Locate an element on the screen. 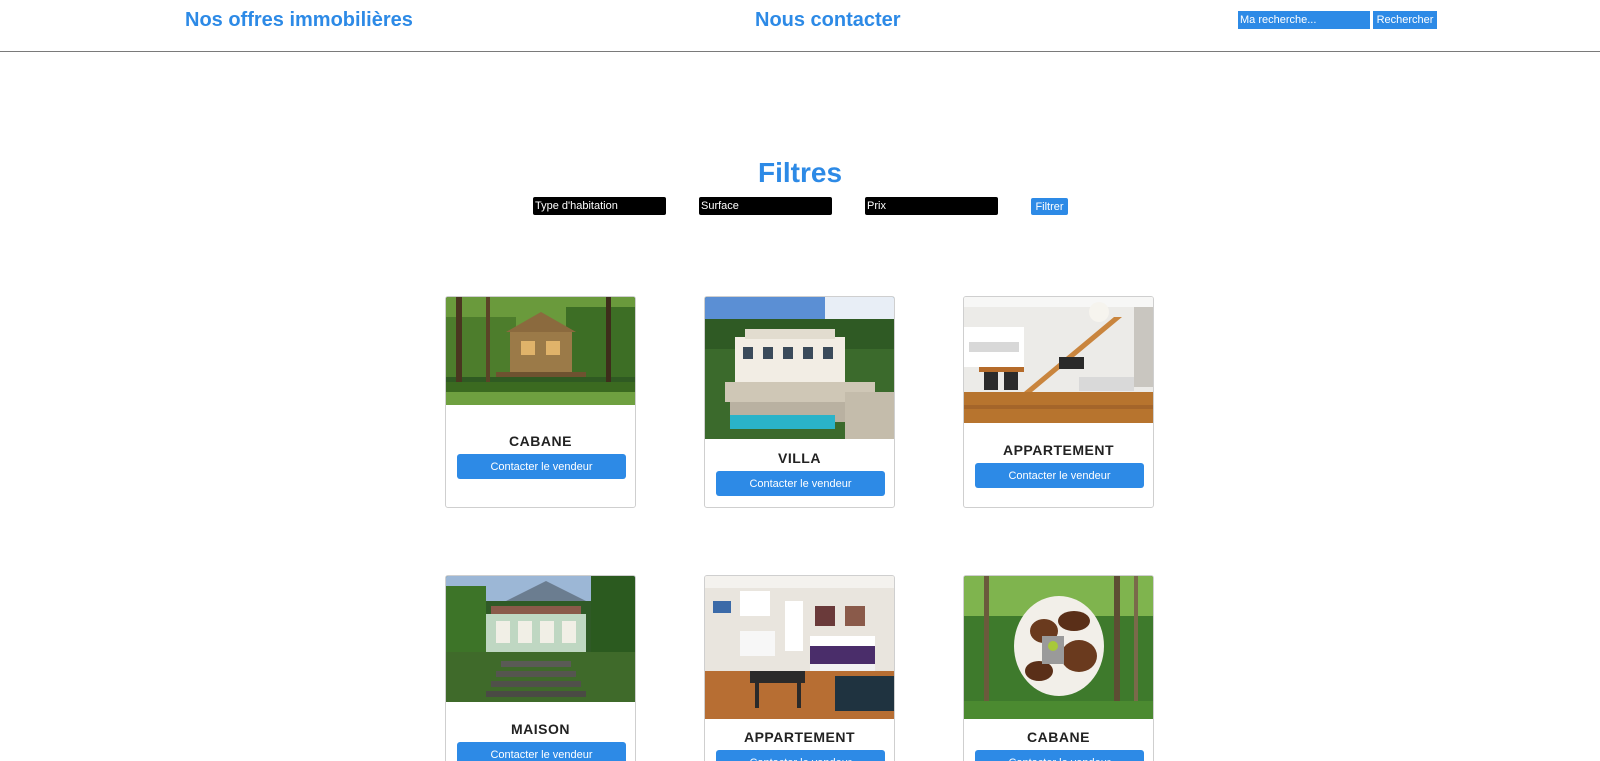 The height and width of the screenshot is (761, 1600). filters-title: Filtres is located at coordinates (800, 172).